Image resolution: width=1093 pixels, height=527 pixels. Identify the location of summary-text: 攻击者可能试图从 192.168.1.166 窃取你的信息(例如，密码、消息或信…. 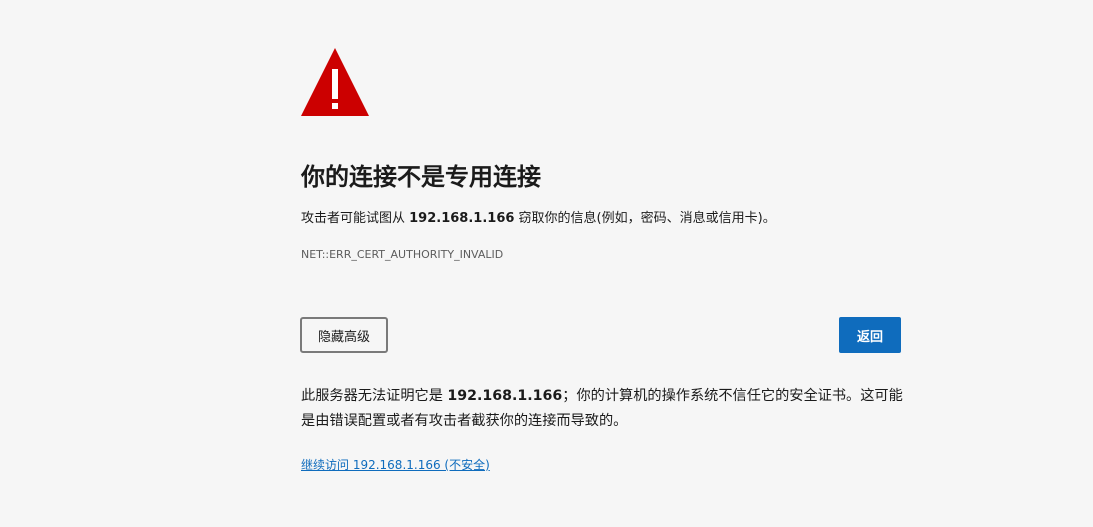
(538, 219).